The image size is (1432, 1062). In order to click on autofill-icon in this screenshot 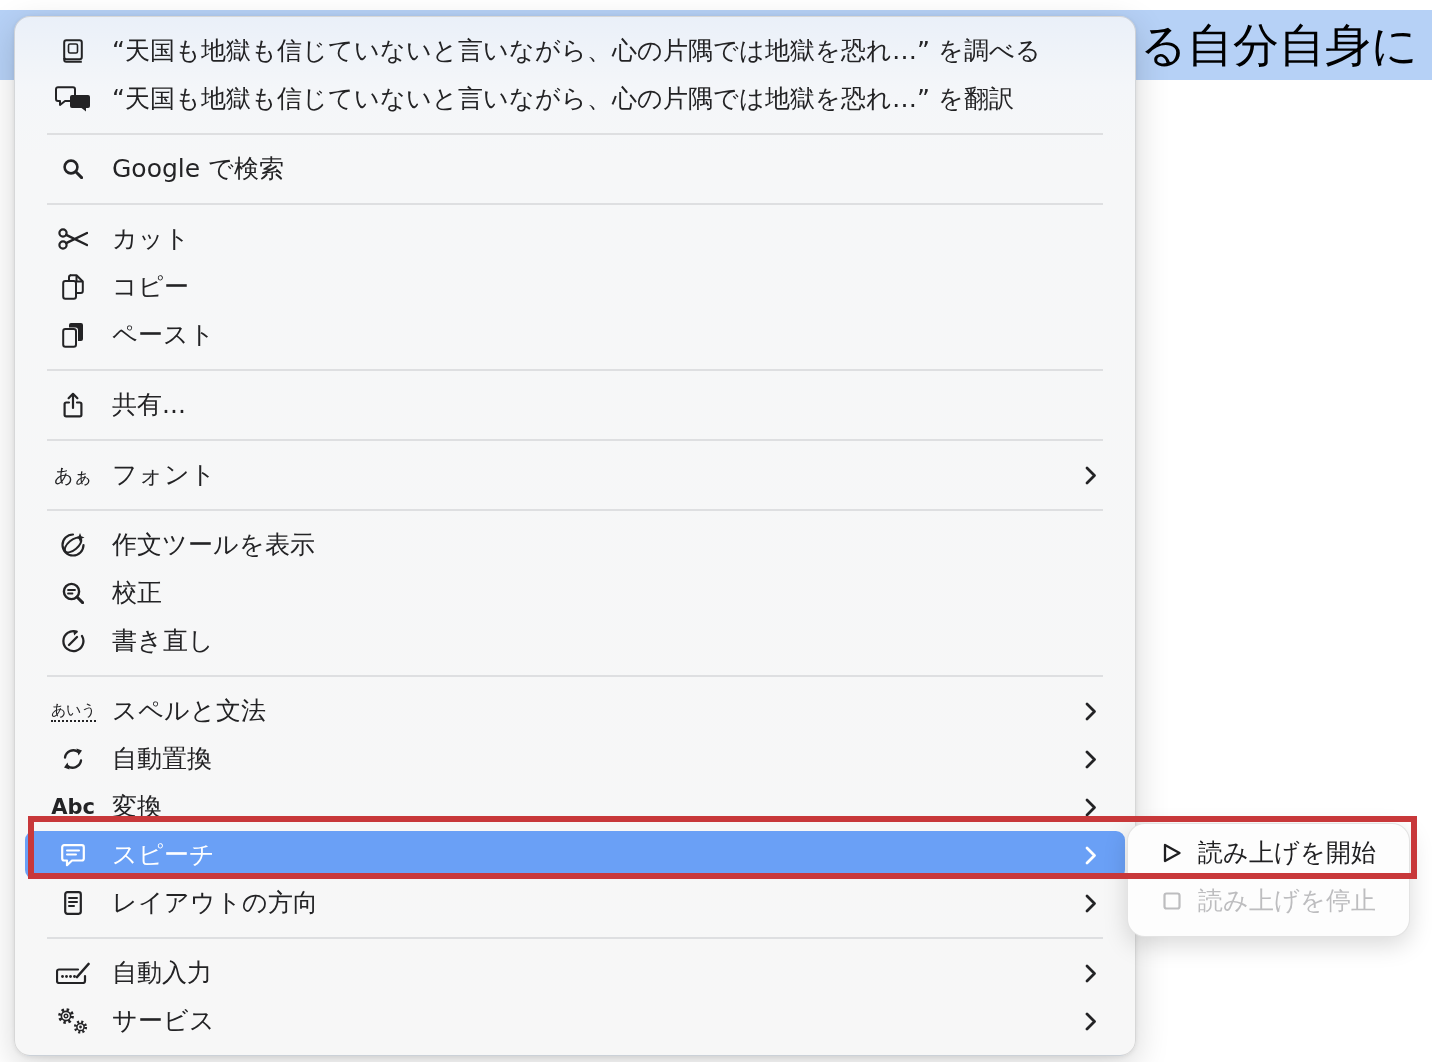, I will do `click(73, 973)`.